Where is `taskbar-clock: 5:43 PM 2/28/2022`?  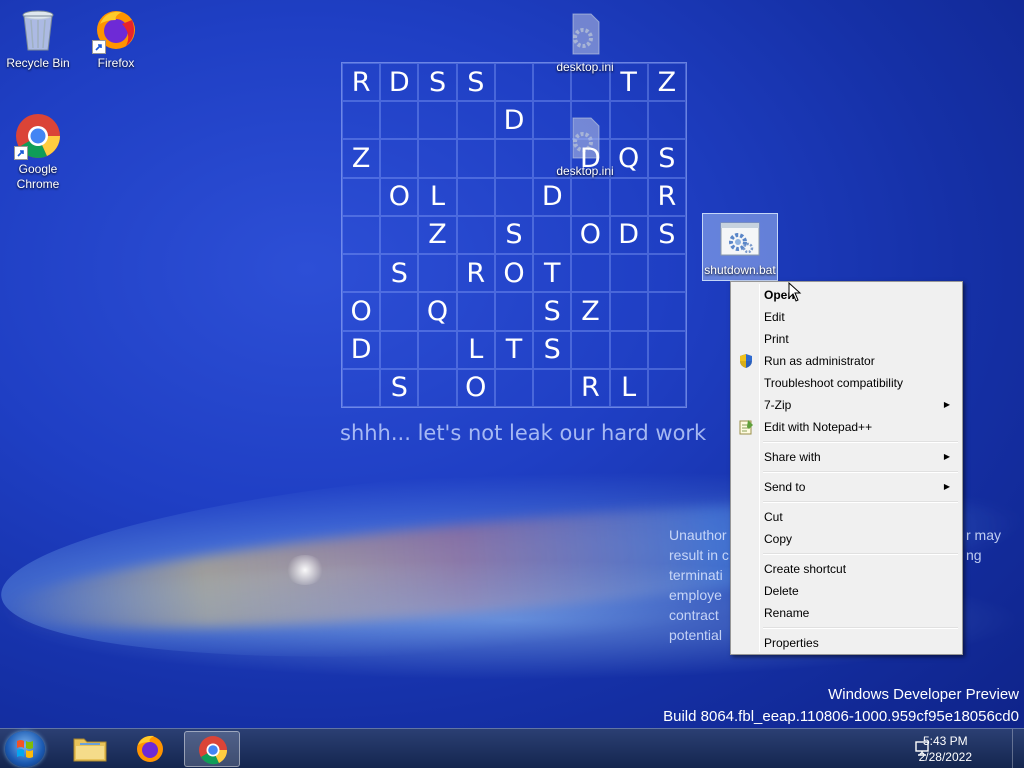
taskbar-clock: 5:43 PM 2/28/2022 is located at coordinates (945, 749).